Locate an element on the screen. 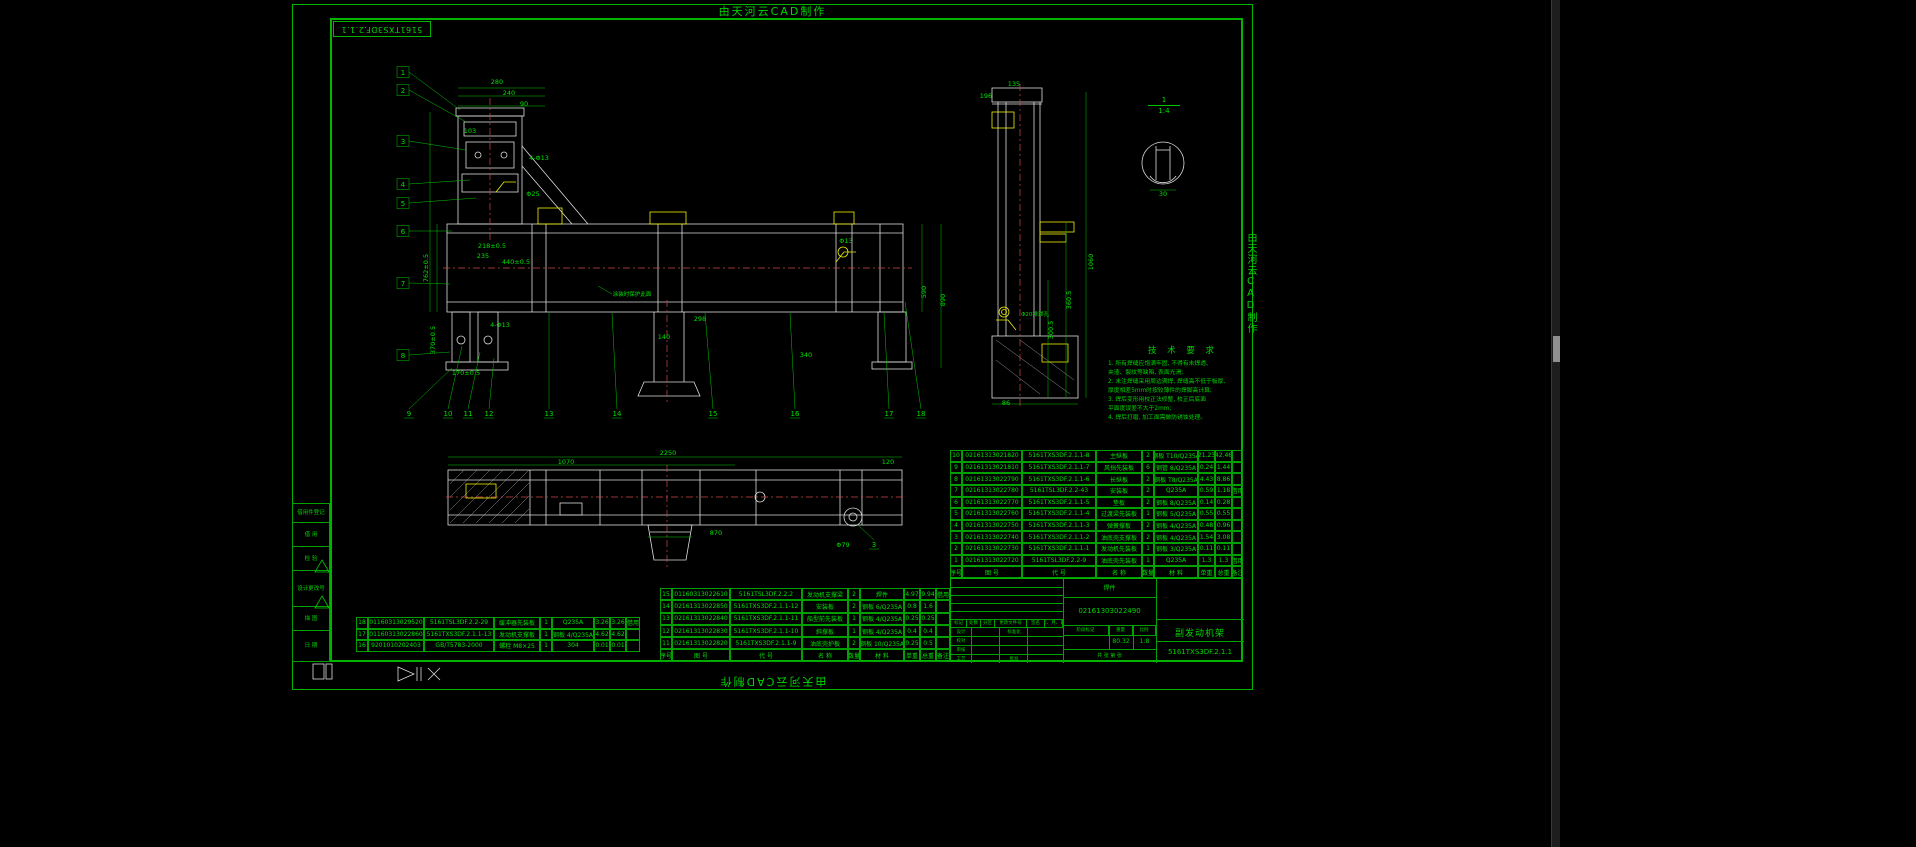 This screenshot has width=1916, height=847. table-cell: 发动机先装板 is located at coordinates (1119, 549).